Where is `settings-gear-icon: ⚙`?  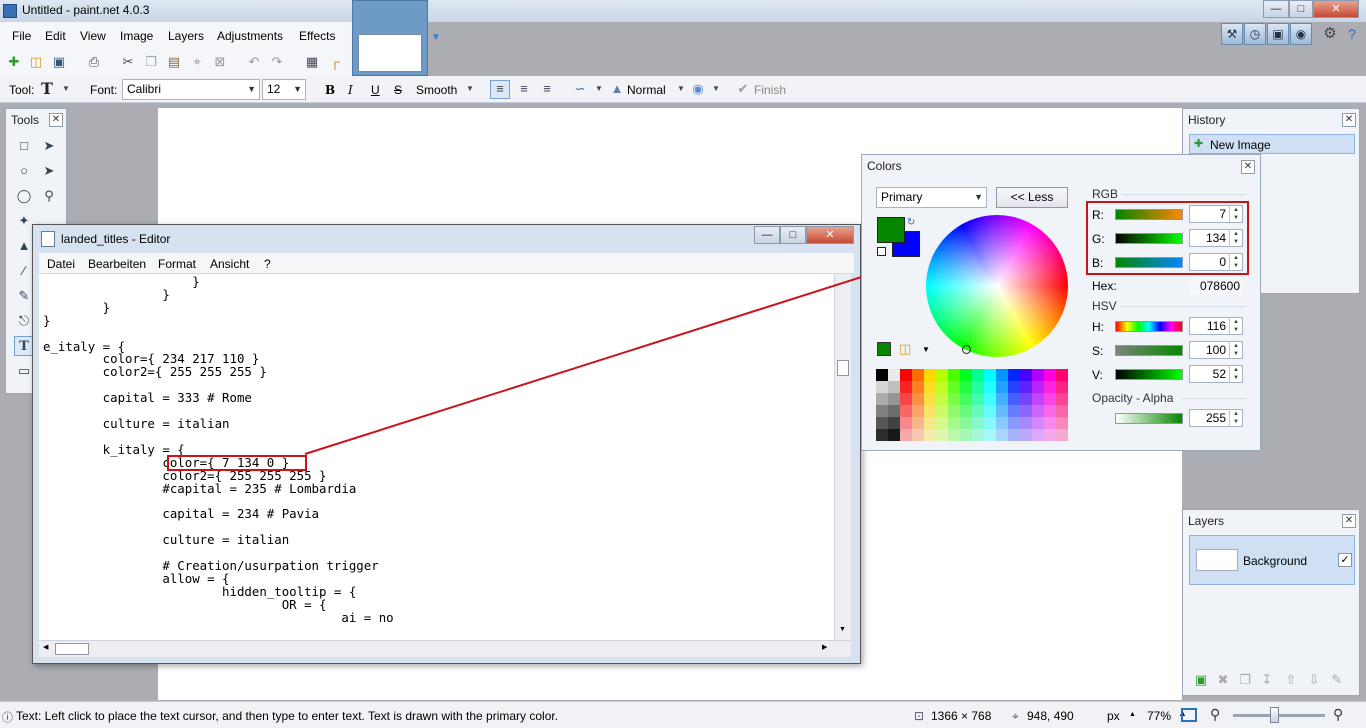 settings-gear-icon: ⚙ is located at coordinates (1330, 34).